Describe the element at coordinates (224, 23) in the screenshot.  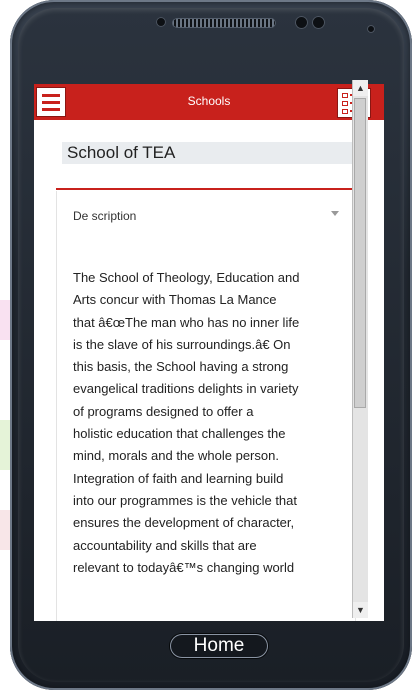
I see `earpiece-speaker` at that location.